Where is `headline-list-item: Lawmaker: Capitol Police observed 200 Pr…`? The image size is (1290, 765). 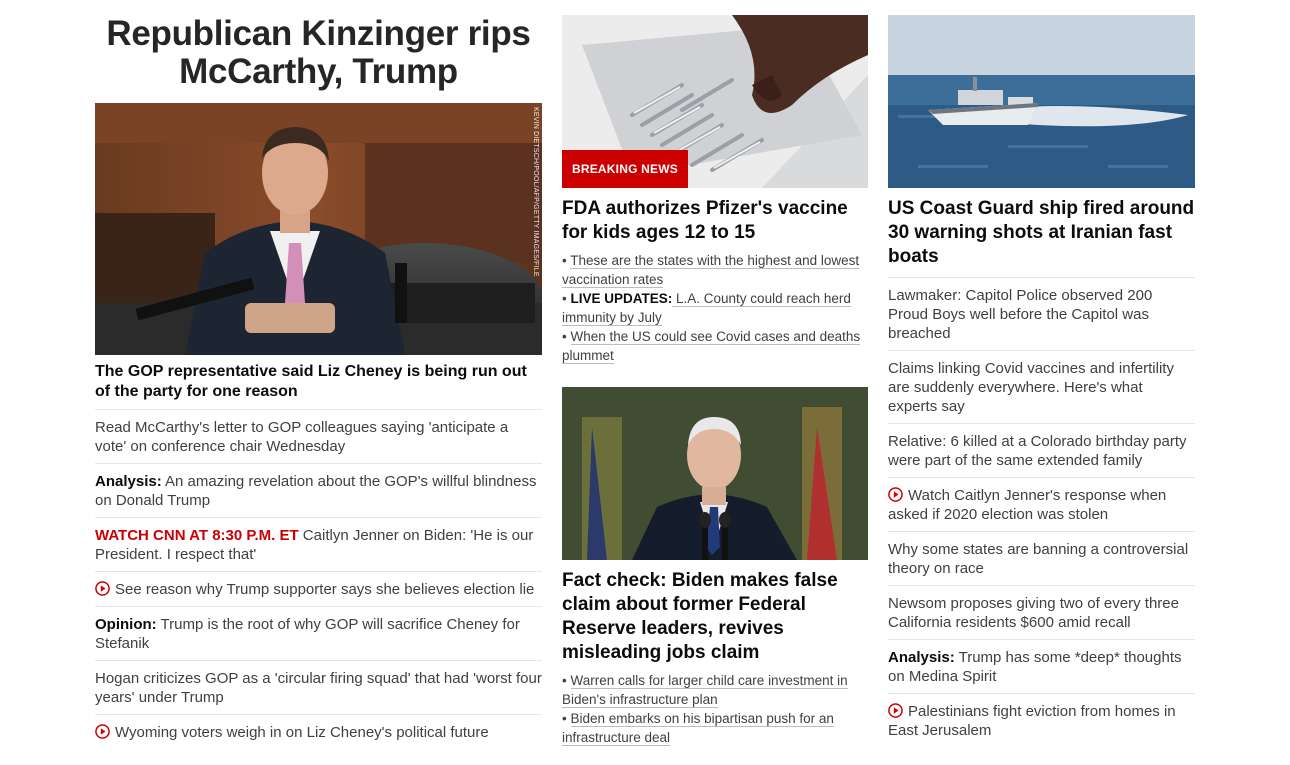
headline-list-item: Lawmaker: Capitol Police observed 200 Pr… is located at coordinates (1041, 314).